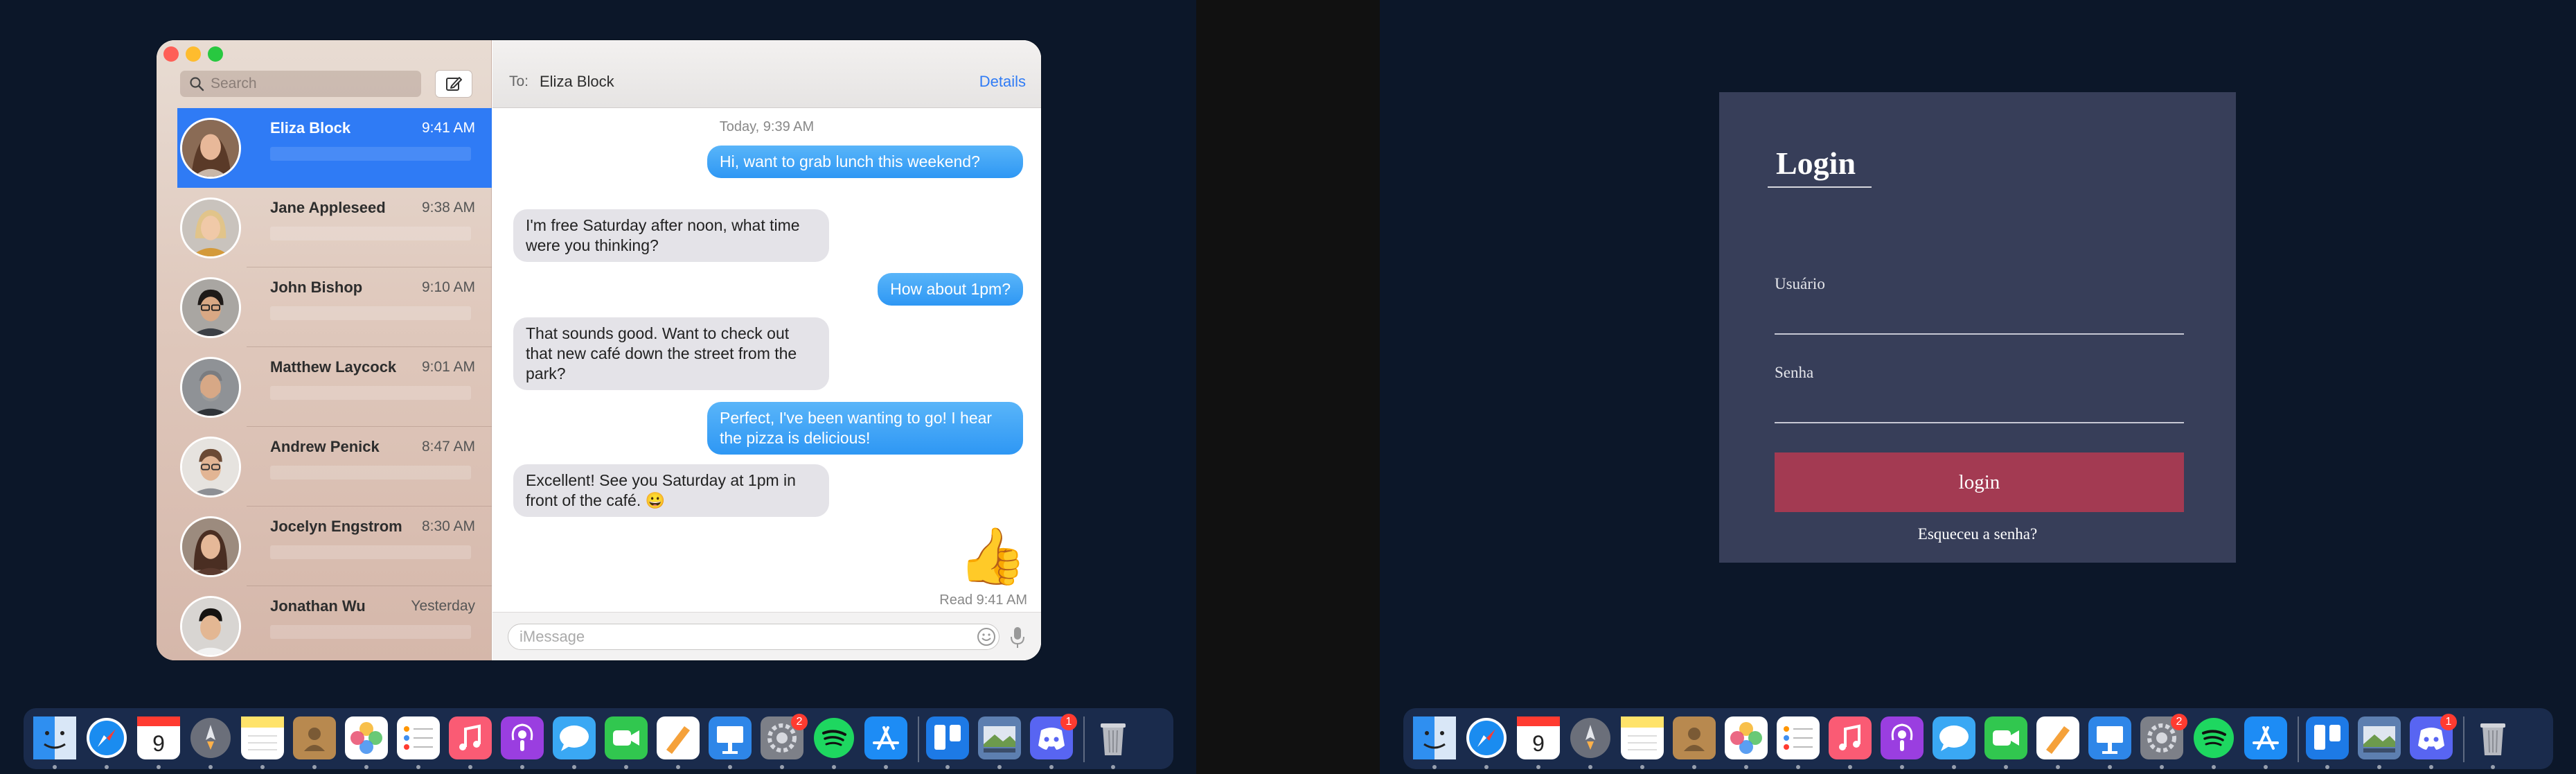 The width and height of the screenshot is (2576, 774). I want to click on message-bubble-sent: Hi, want to grab lunch this weekend?, so click(865, 162).